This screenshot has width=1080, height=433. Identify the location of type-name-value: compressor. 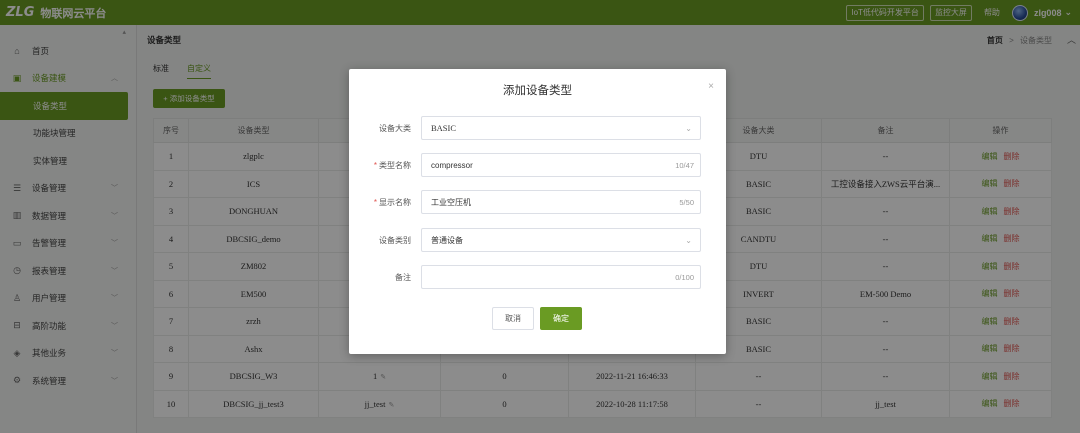
(452, 165).